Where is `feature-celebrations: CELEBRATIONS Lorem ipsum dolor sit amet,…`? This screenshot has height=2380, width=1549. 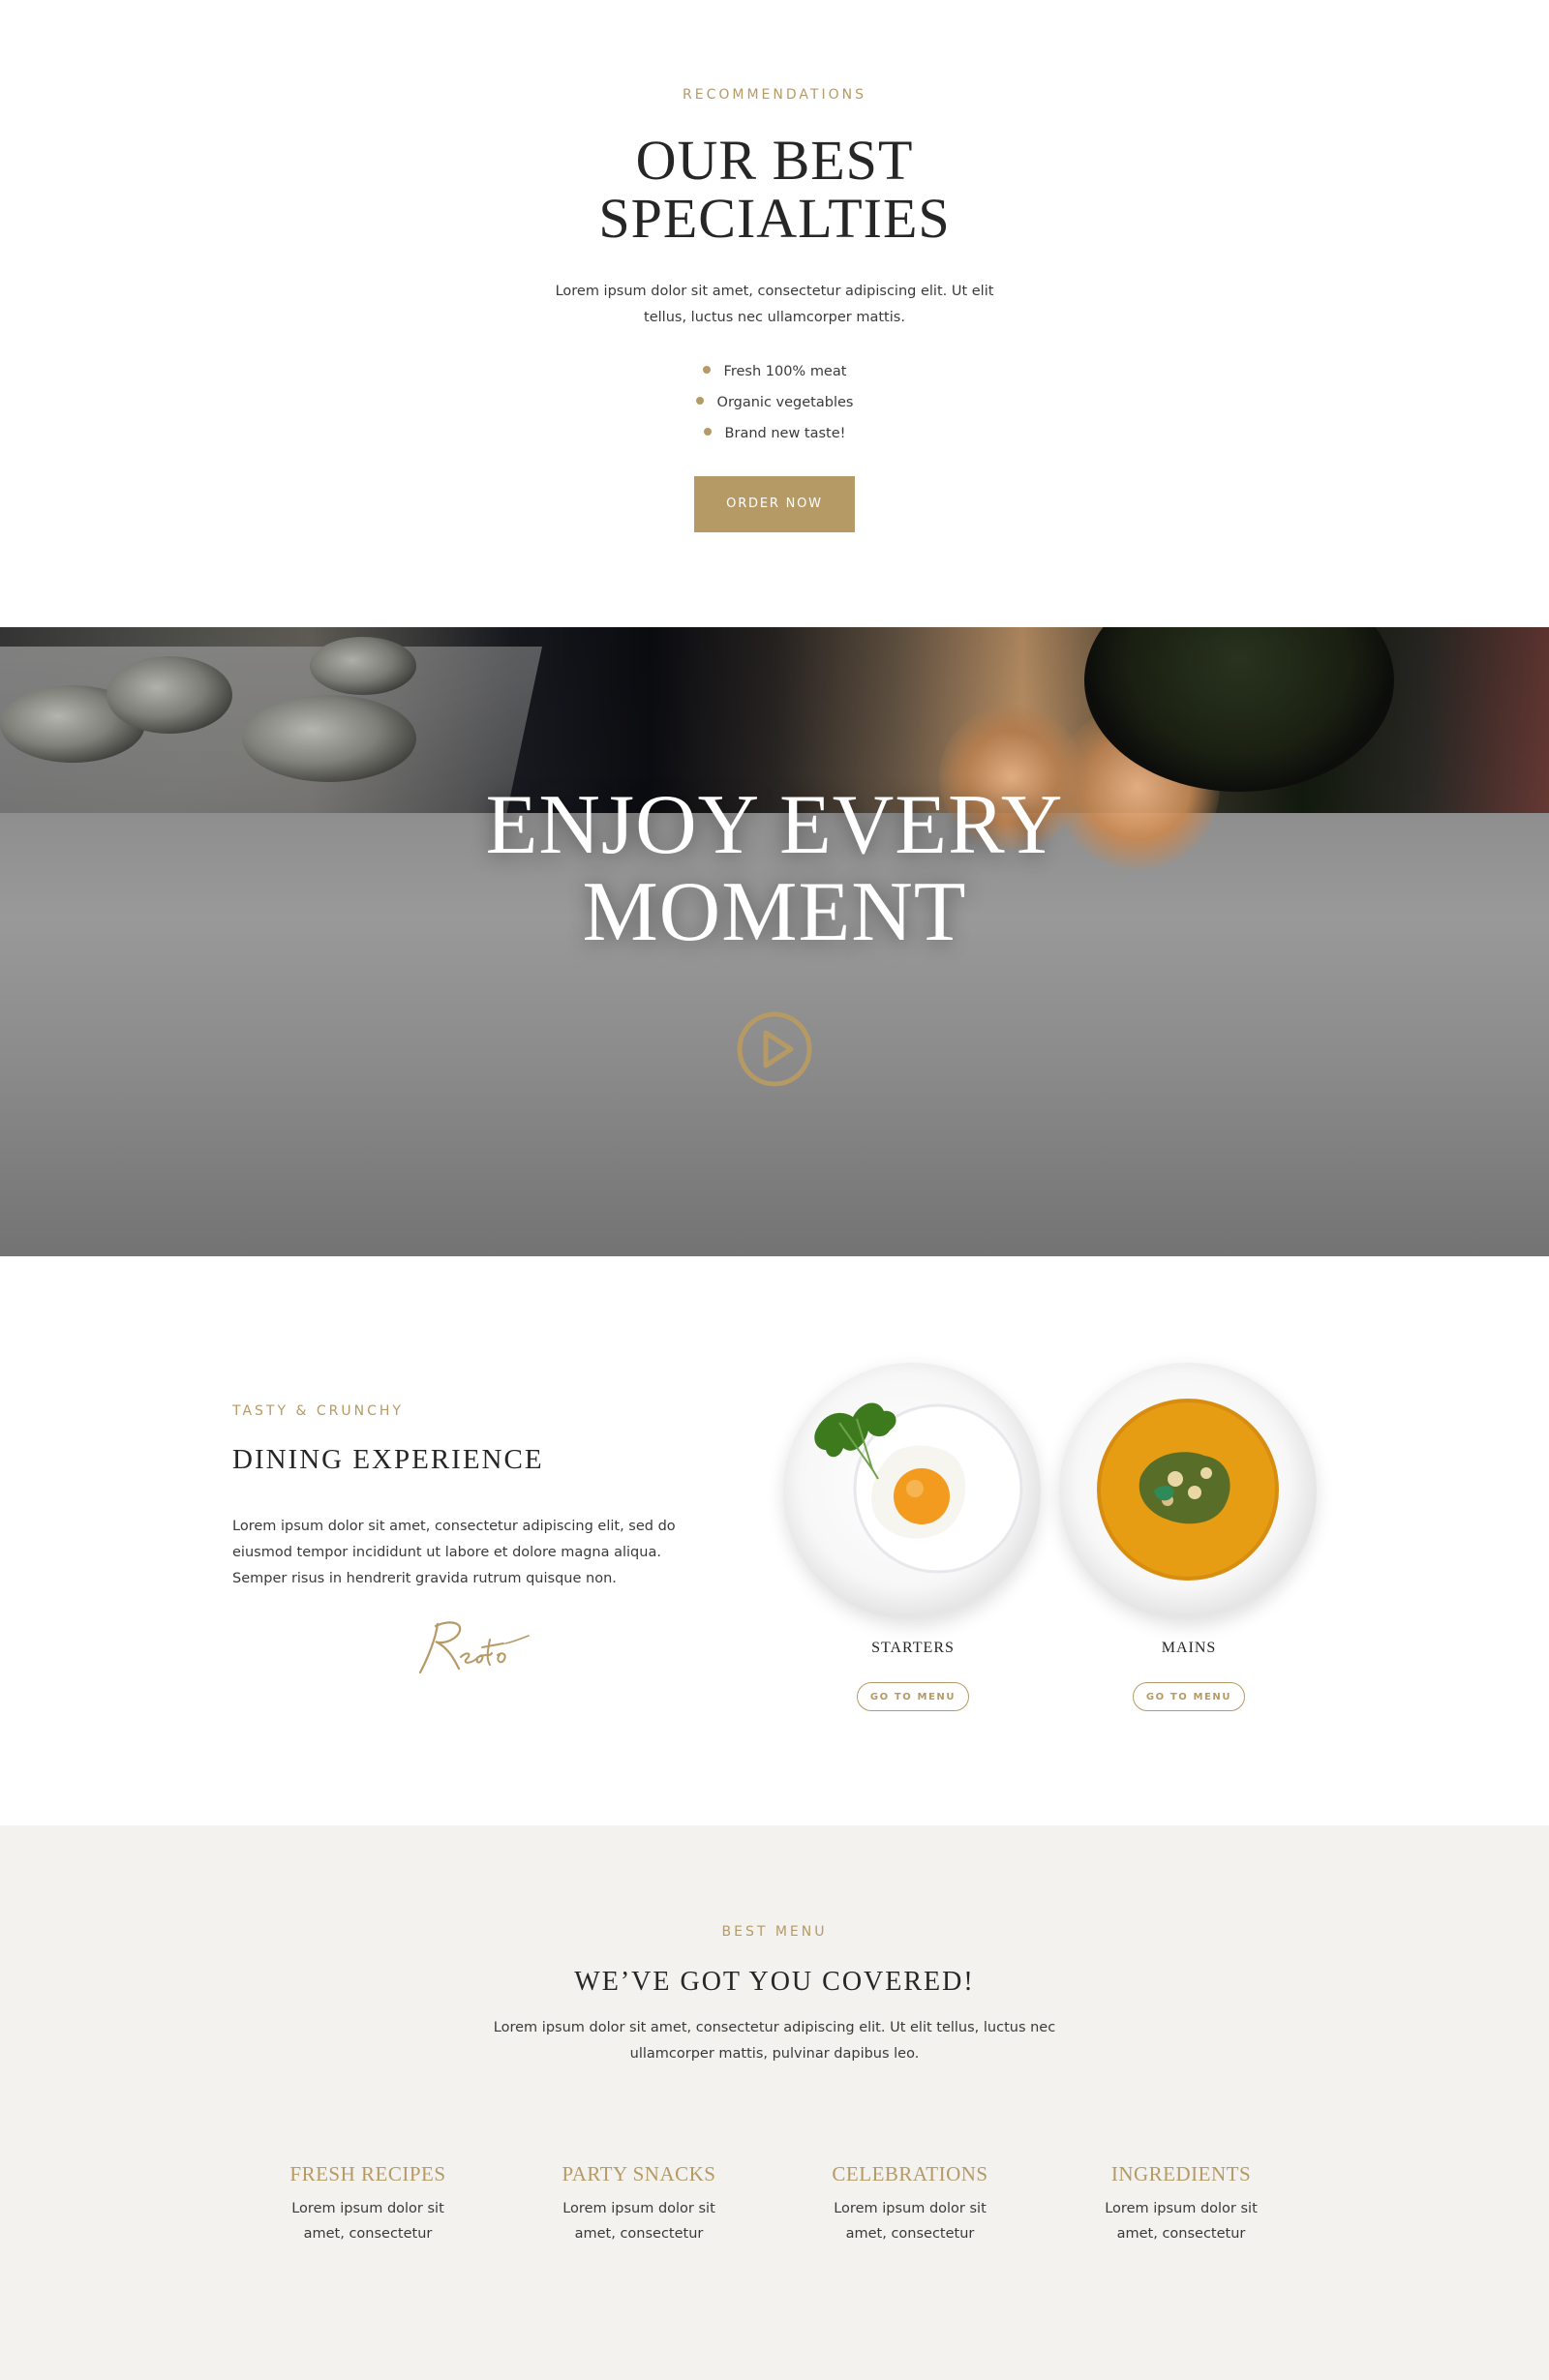
feature-celebrations: CELEBRATIONS Lorem ipsum dolor sit amet,… is located at coordinates (911, 2204).